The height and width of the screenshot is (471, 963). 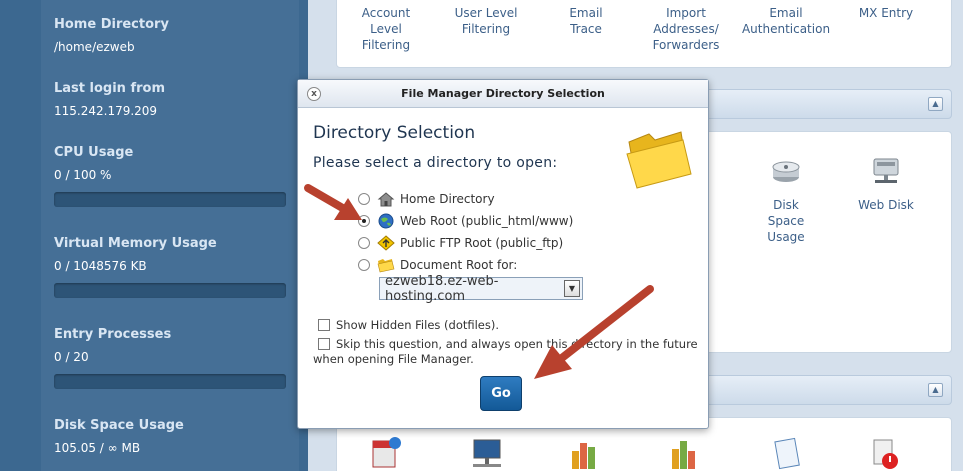 I want to click on stat-label: Entry Processes, so click(x=113, y=334).